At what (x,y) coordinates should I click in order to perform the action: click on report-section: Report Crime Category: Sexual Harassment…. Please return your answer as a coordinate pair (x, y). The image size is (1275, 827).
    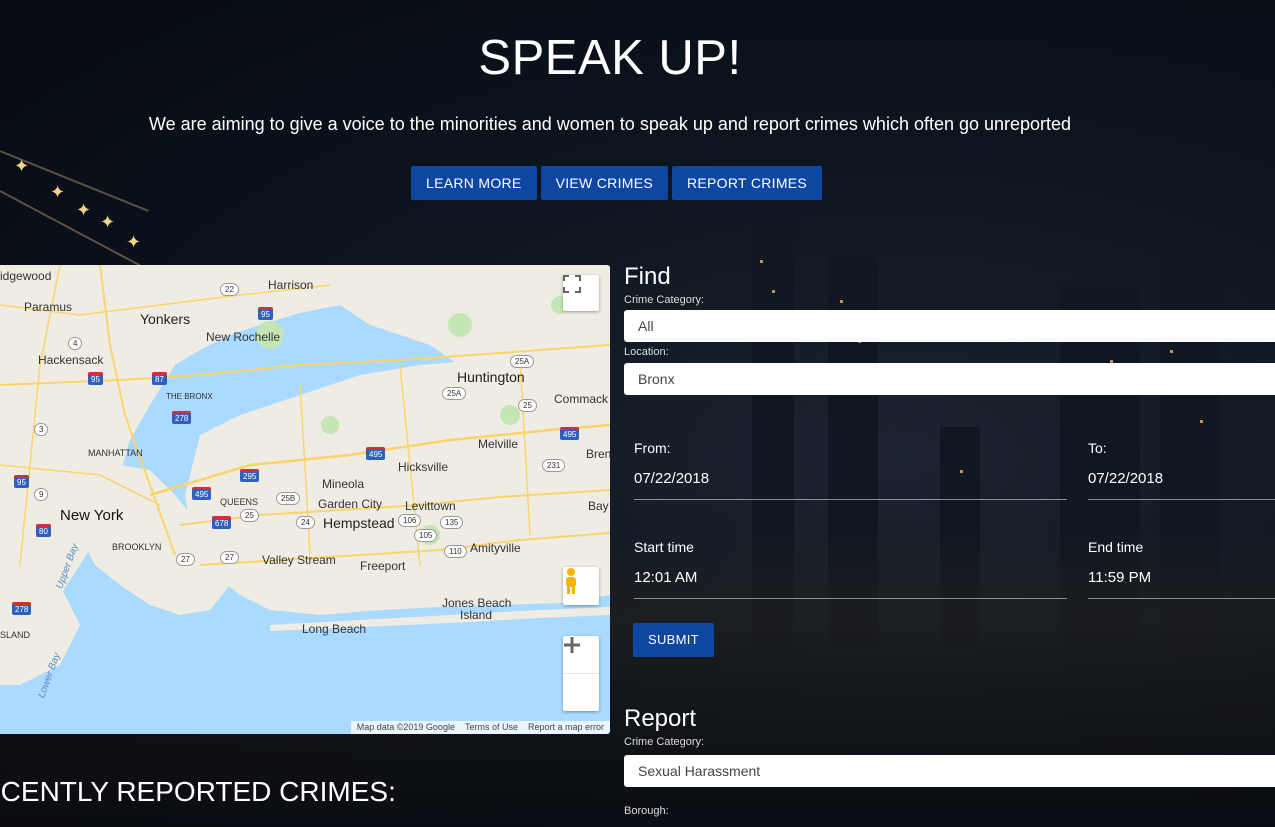
    Looking at the image, I should click on (949, 760).